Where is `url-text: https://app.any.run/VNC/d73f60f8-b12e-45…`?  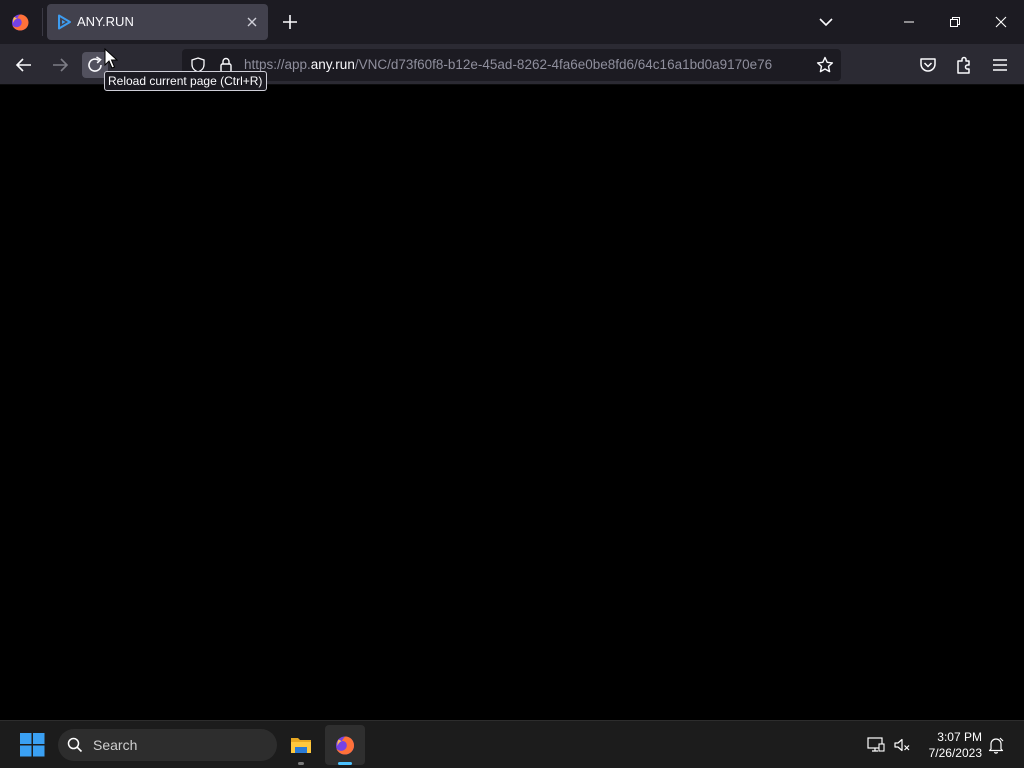 url-text: https://app.any.run/VNC/d73f60f8-b12e-45… is located at coordinates (526, 64).